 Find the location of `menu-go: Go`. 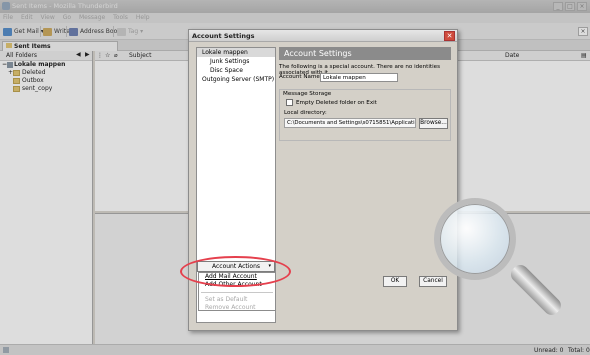

menu-go: Go is located at coordinates (67, 17).